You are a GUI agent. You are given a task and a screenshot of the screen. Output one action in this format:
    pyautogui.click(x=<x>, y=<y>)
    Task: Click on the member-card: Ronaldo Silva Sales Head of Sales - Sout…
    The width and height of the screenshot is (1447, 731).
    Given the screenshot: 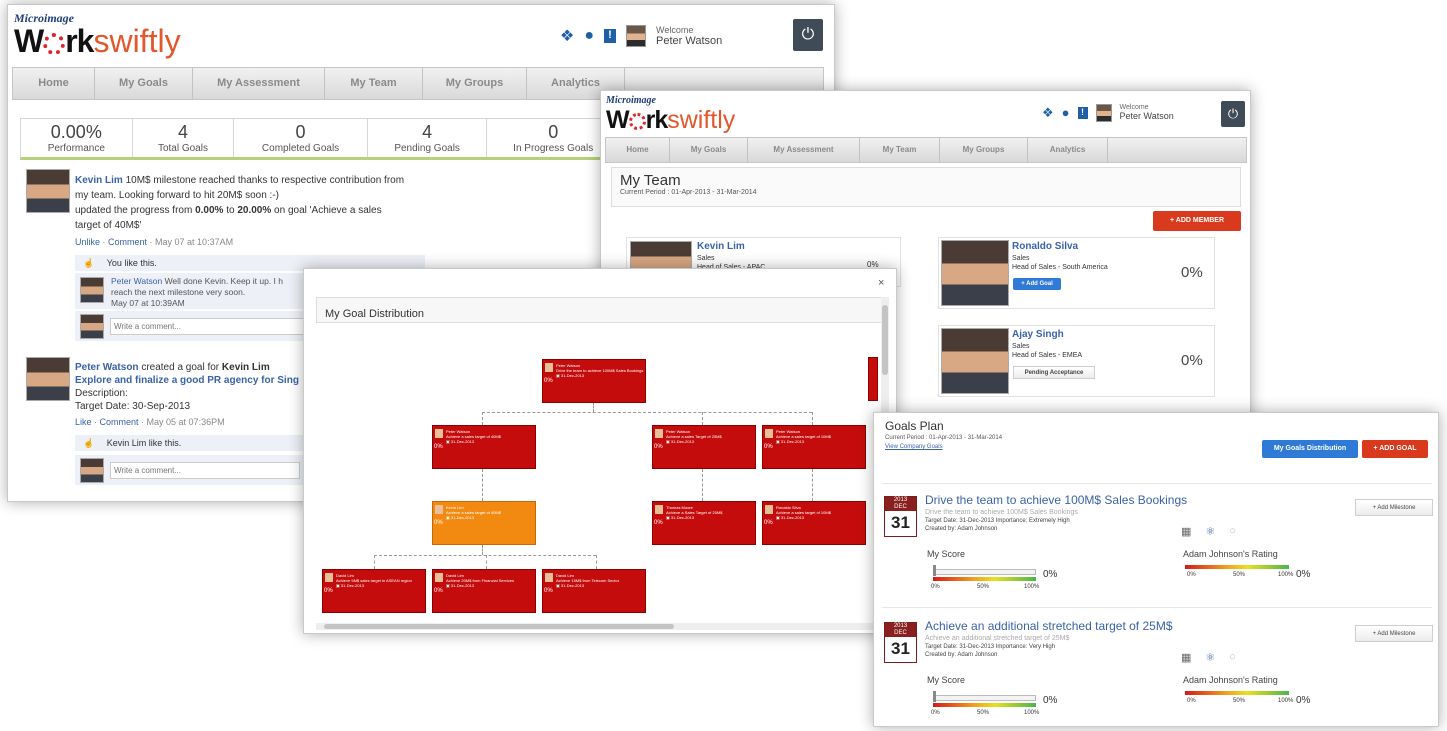 What is the action you would take?
    pyautogui.click(x=1076, y=273)
    